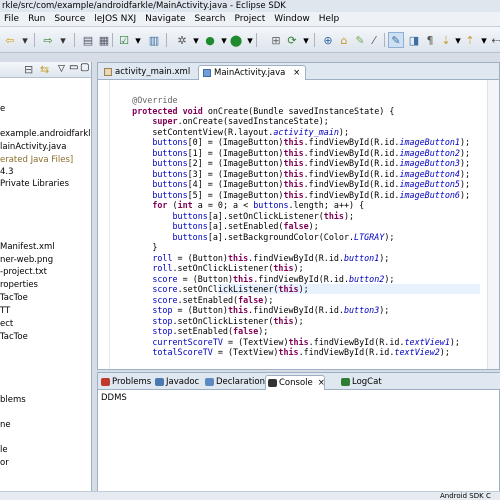 The width and height of the screenshot is (500, 500). I want to click on code-line: roll.setOnClickListener(this);, so click(228, 268).